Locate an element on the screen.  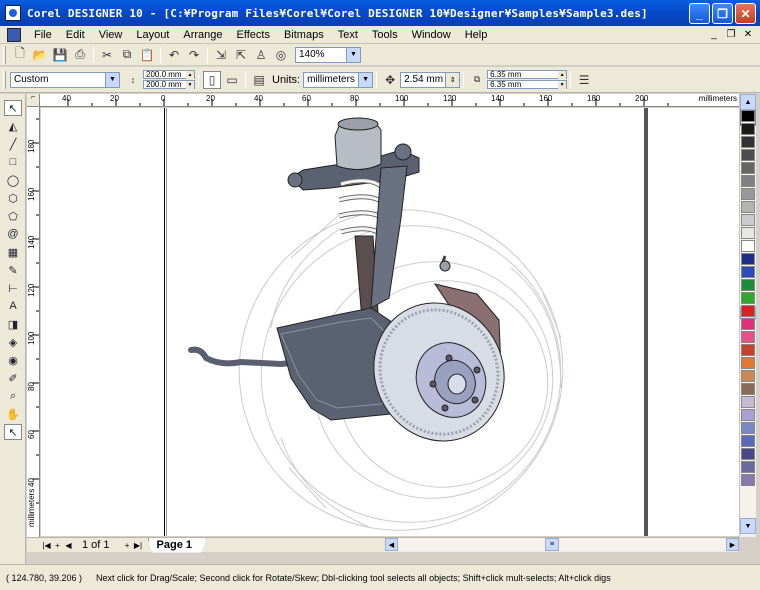
menu-arrange: Arrange is located at coordinates (202, 35).